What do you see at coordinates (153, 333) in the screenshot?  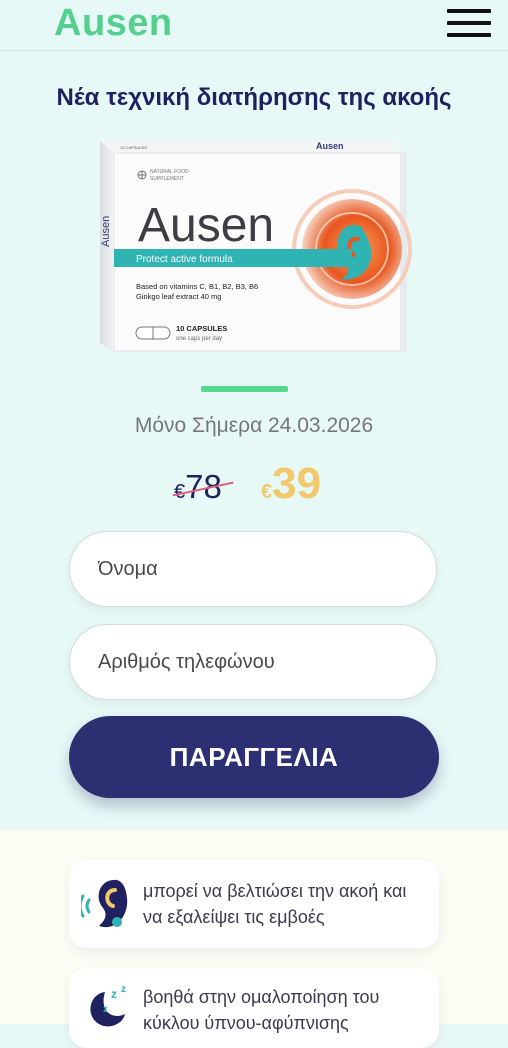 I see `capsule-icon` at bounding box center [153, 333].